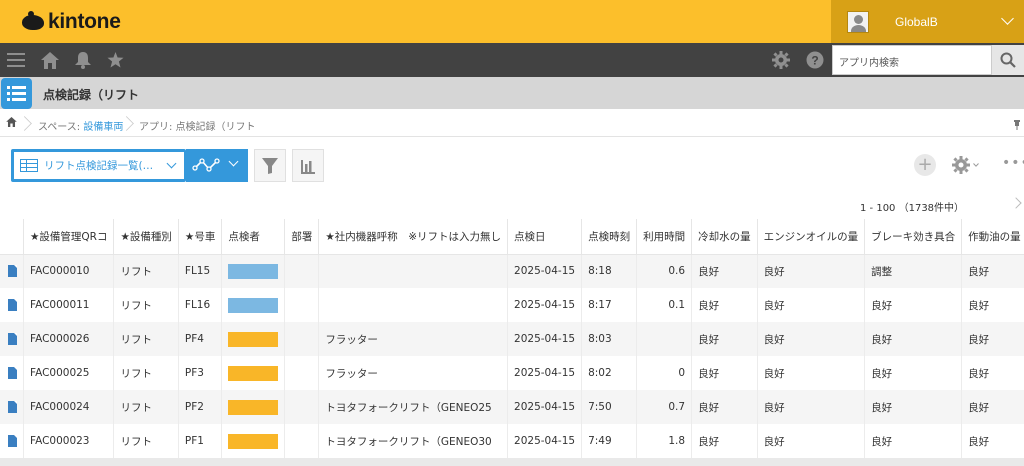 The width and height of the screenshot is (1024, 466). I want to click on cell-date: 2025-04-15, so click(545, 441).